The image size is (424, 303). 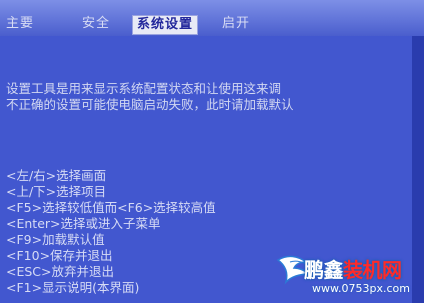 I want to click on tab-system-settings: 系统设置, so click(x=165, y=25).